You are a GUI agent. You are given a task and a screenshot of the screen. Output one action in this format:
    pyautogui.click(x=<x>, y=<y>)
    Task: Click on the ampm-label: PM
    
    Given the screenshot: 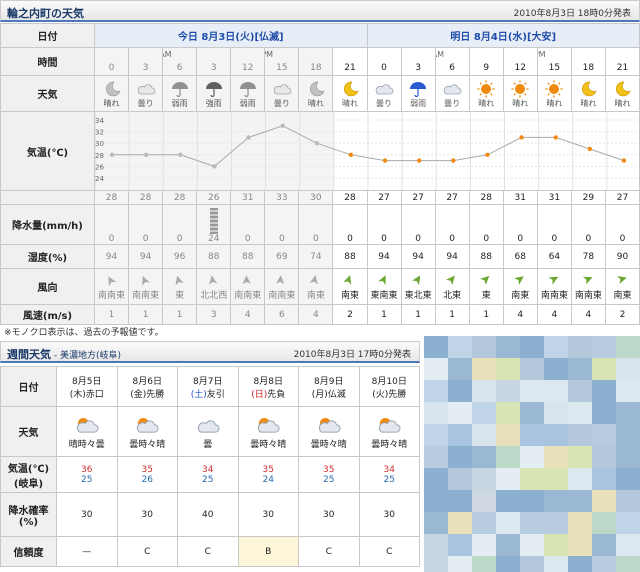 What is the action you would take?
    pyautogui.click(x=270, y=54)
    